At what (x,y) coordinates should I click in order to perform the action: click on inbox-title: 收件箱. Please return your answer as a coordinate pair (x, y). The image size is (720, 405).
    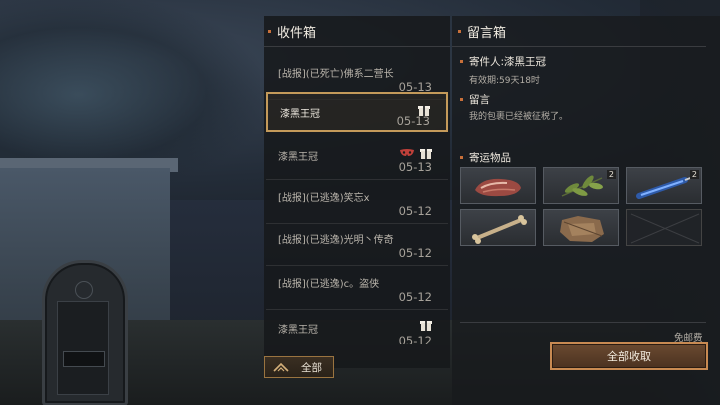
    Looking at the image, I should click on (292, 31).